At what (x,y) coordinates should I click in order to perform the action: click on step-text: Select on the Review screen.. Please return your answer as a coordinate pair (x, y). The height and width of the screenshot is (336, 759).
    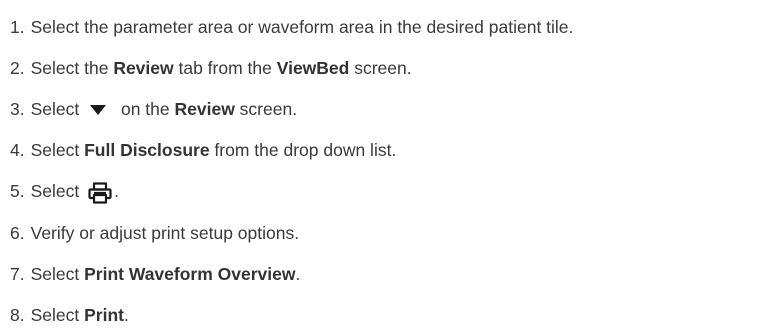
    Looking at the image, I should click on (164, 108).